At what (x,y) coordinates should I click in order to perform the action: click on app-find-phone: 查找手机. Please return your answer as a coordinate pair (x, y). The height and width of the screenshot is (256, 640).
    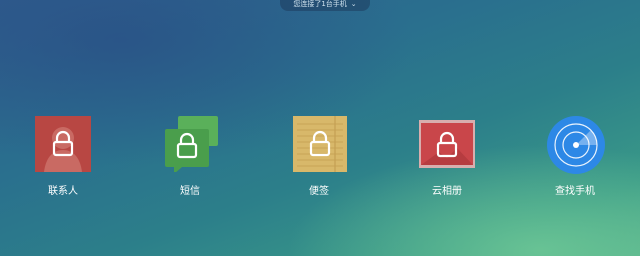
    Looking at the image, I should click on (575, 161).